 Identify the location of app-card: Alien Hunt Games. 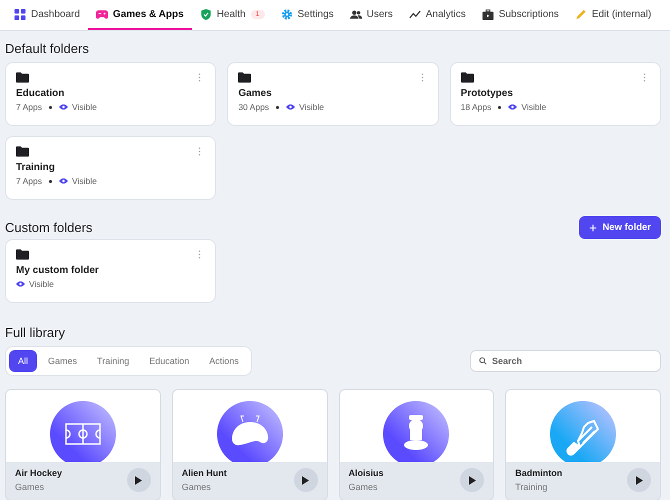
(250, 444).